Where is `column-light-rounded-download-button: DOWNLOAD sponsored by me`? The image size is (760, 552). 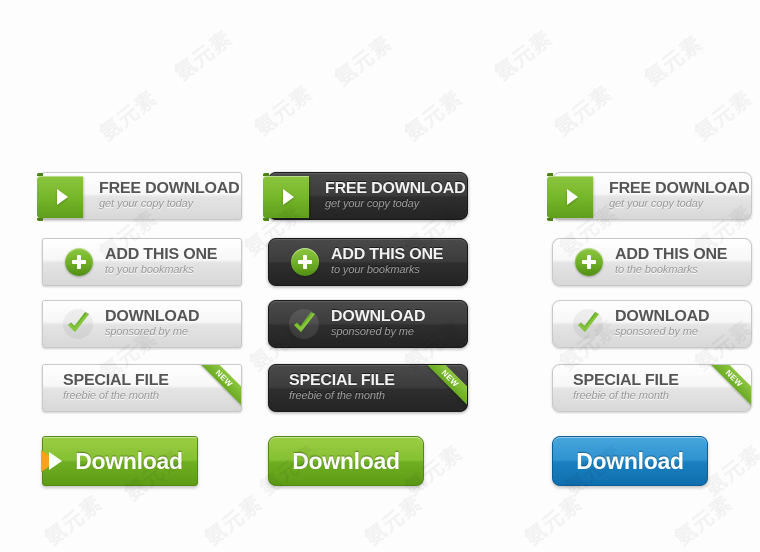 column-light-rounded-download-button: DOWNLOAD sponsored by me is located at coordinates (652, 324).